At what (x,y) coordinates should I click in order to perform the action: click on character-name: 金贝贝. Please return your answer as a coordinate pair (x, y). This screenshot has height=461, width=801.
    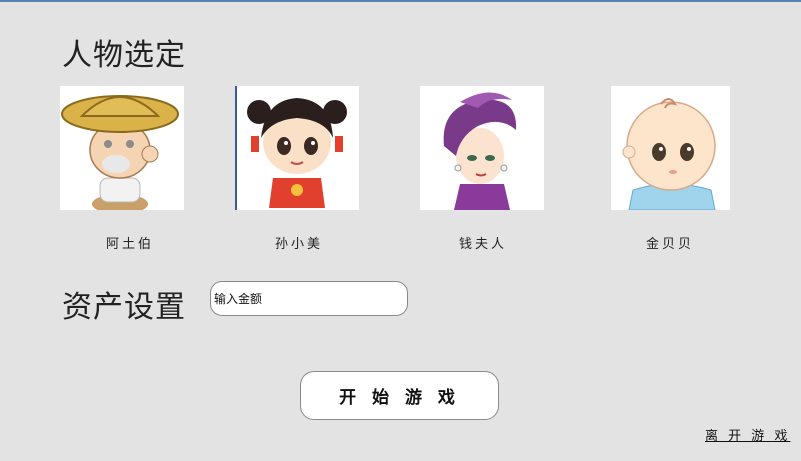
    Looking at the image, I should click on (670, 244).